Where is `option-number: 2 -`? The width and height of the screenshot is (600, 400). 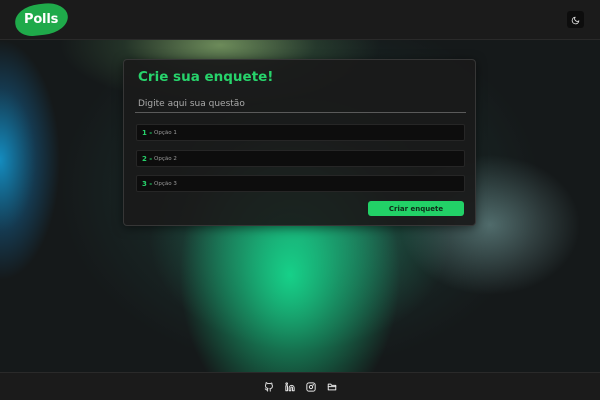 option-number: 2 - is located at coordinates (147, 158).